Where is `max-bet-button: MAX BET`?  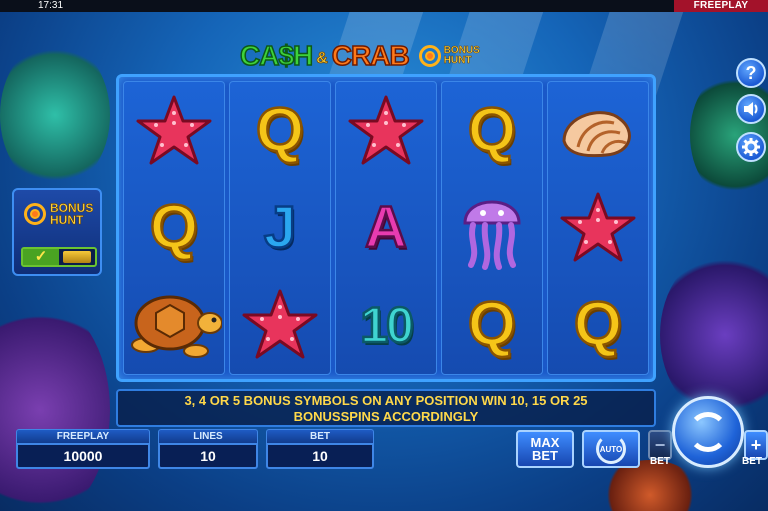 max-bet-button: MAX BET is located at coordinates (545, 449).